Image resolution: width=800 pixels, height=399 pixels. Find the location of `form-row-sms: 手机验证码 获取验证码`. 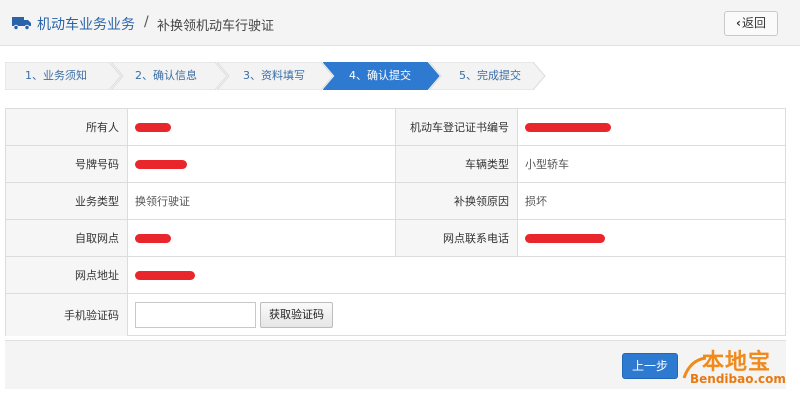

form-row-sms: 手机验证码 获取验证码 is located at coordinates (395, 315).